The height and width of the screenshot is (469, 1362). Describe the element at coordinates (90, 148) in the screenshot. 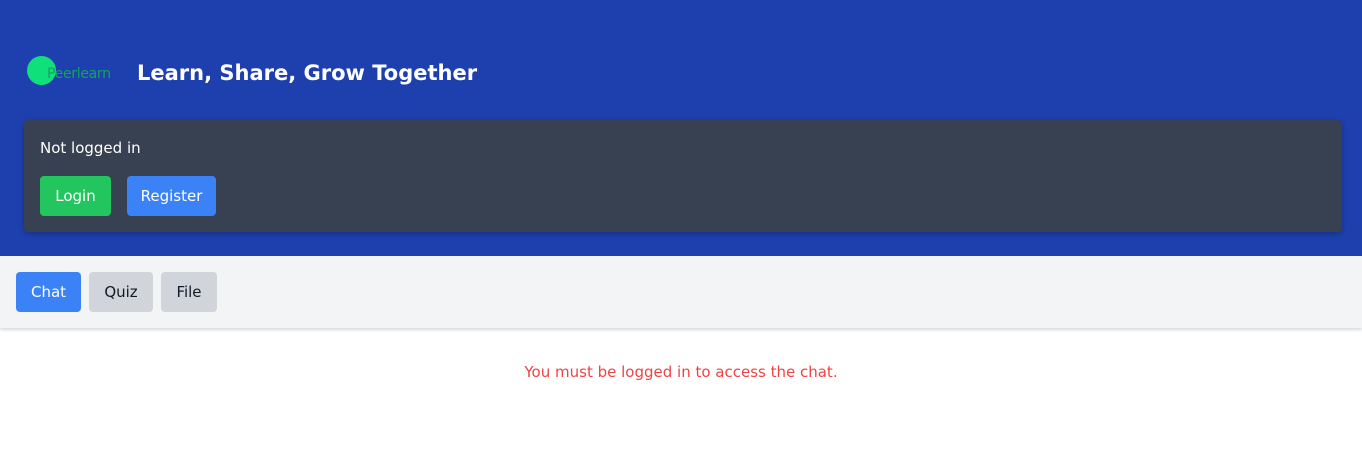

I see `auth-status-text: Not logged in` at that location.